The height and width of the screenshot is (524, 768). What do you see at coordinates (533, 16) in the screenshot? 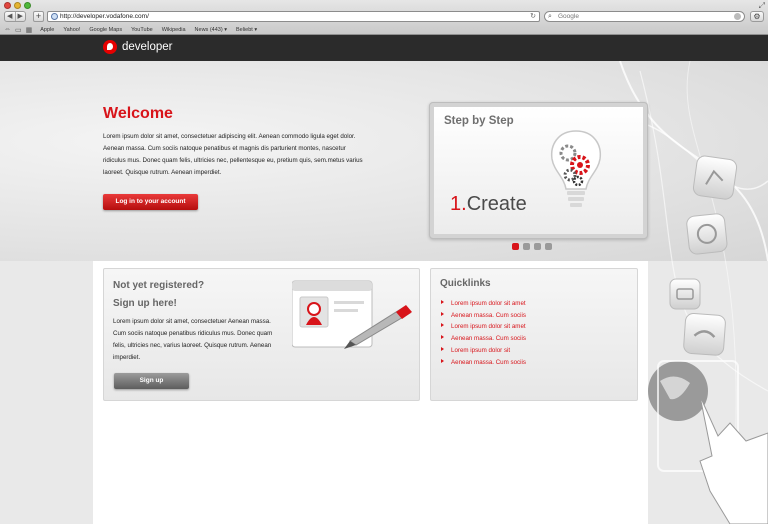
I see `reload-icon: ↻` at bounding box center [533, 16].